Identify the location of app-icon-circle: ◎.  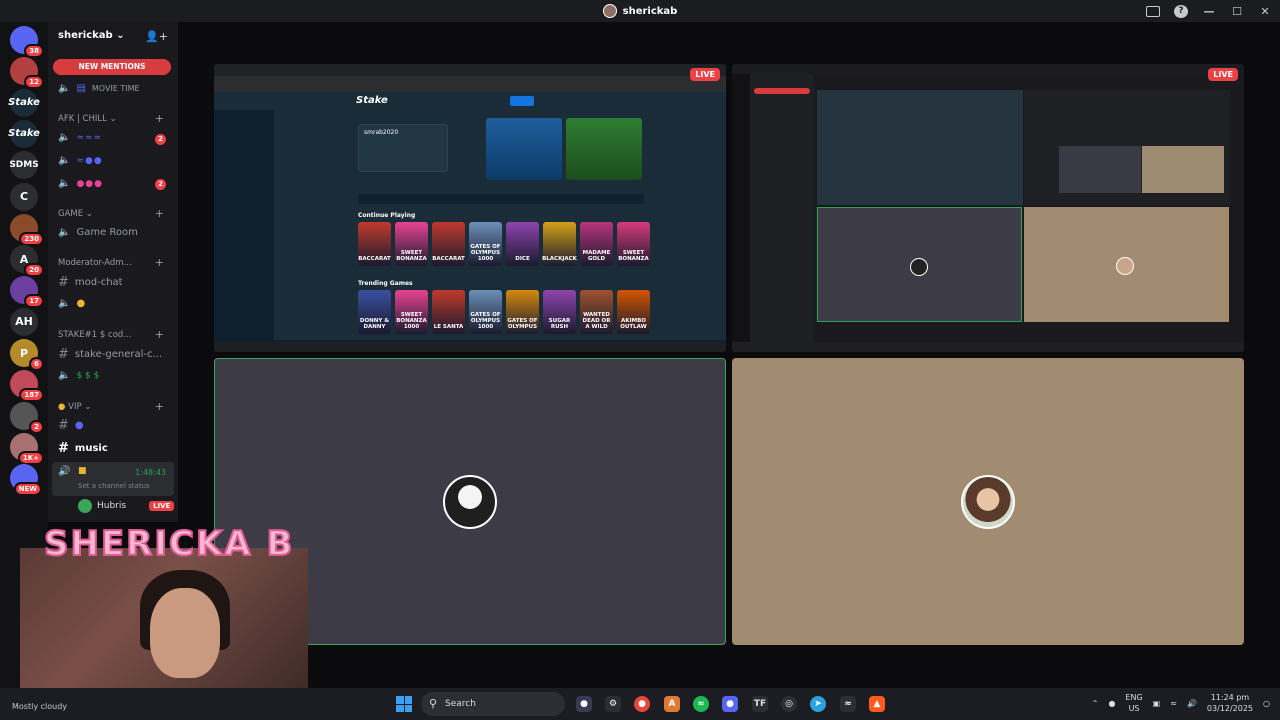
(789, 704).